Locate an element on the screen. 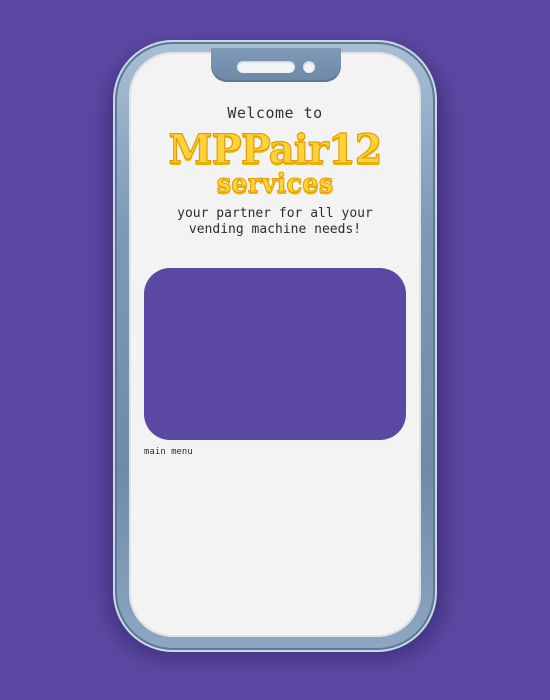 Image resolution: width=550 pixels, height=700 pixels. main-menu-link: main menu is located at coordinates (168, 452).